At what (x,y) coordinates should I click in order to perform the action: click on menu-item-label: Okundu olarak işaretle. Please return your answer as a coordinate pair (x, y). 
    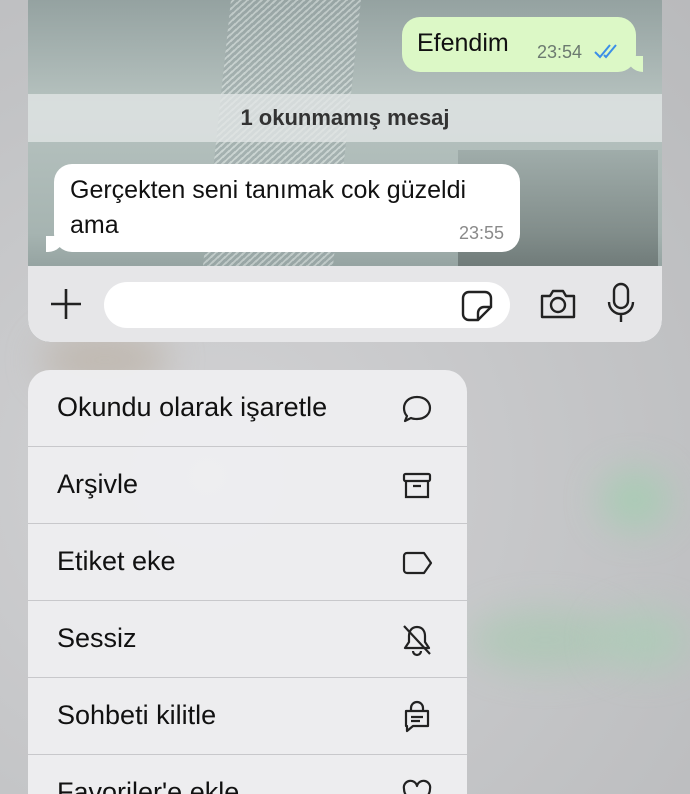
    Looking at the image, I should click on (192, 407).